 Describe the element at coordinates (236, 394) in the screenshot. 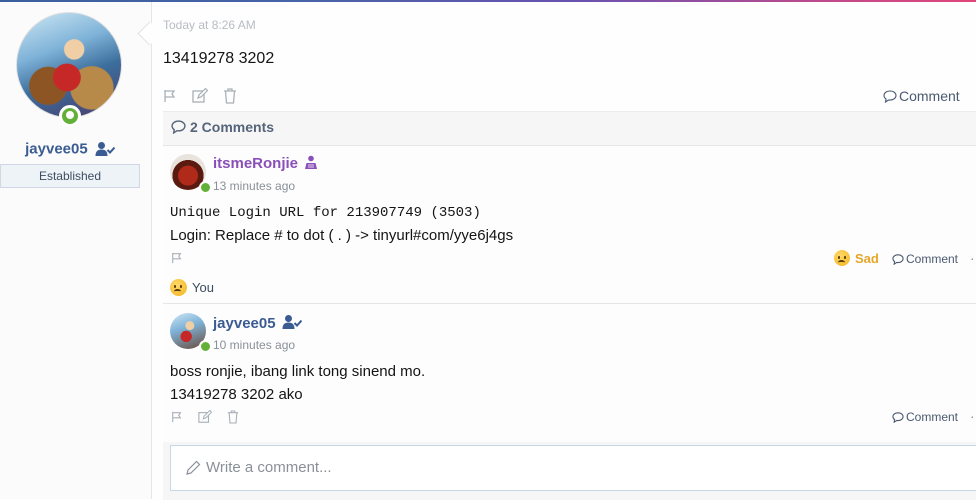

I see `comment-text-line: 13419278 3202 ako` at that location.